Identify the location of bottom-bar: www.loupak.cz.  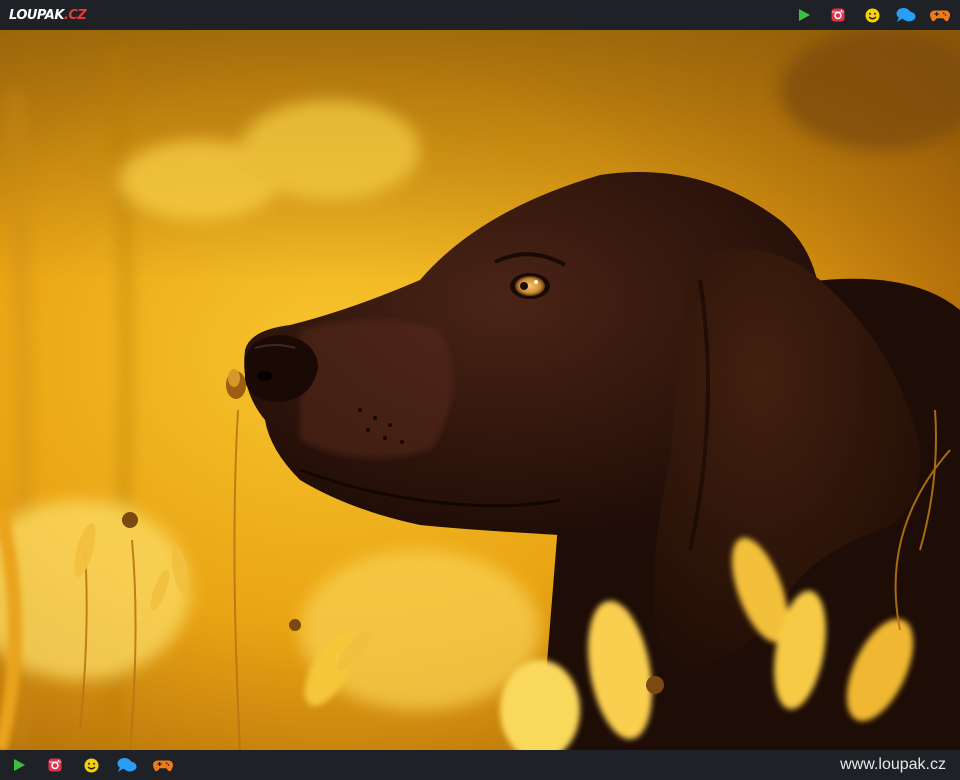
(480, 765).